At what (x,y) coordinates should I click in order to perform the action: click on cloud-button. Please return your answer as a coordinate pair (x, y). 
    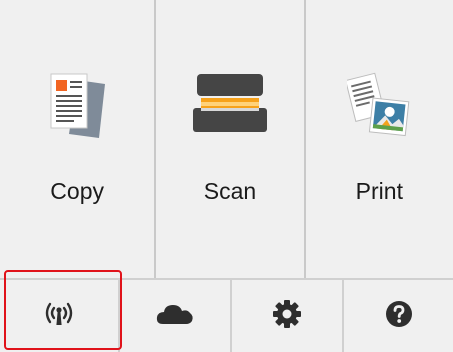
    Looking at the image, I should click on (176, 316).